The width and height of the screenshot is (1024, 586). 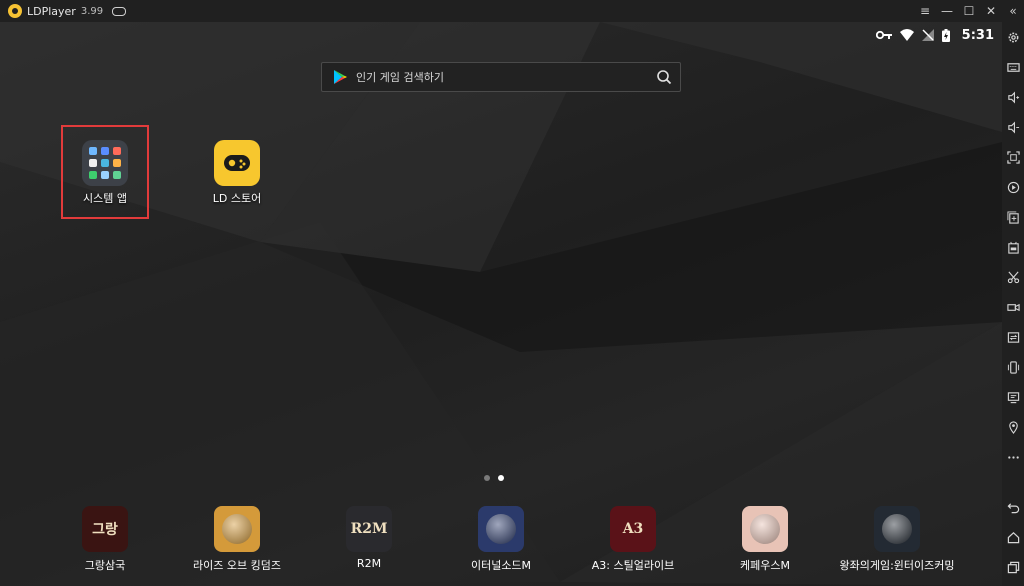 I want to click on cepheus-icon, so click(x=765, y=529).